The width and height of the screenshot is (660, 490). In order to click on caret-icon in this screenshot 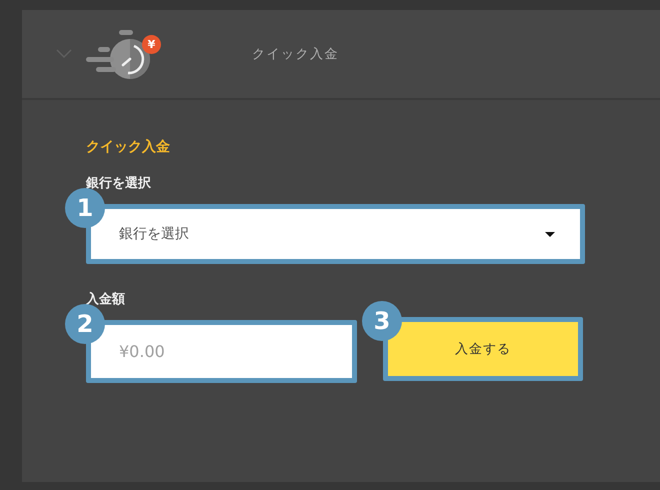, I will do `click(550, 234)`.